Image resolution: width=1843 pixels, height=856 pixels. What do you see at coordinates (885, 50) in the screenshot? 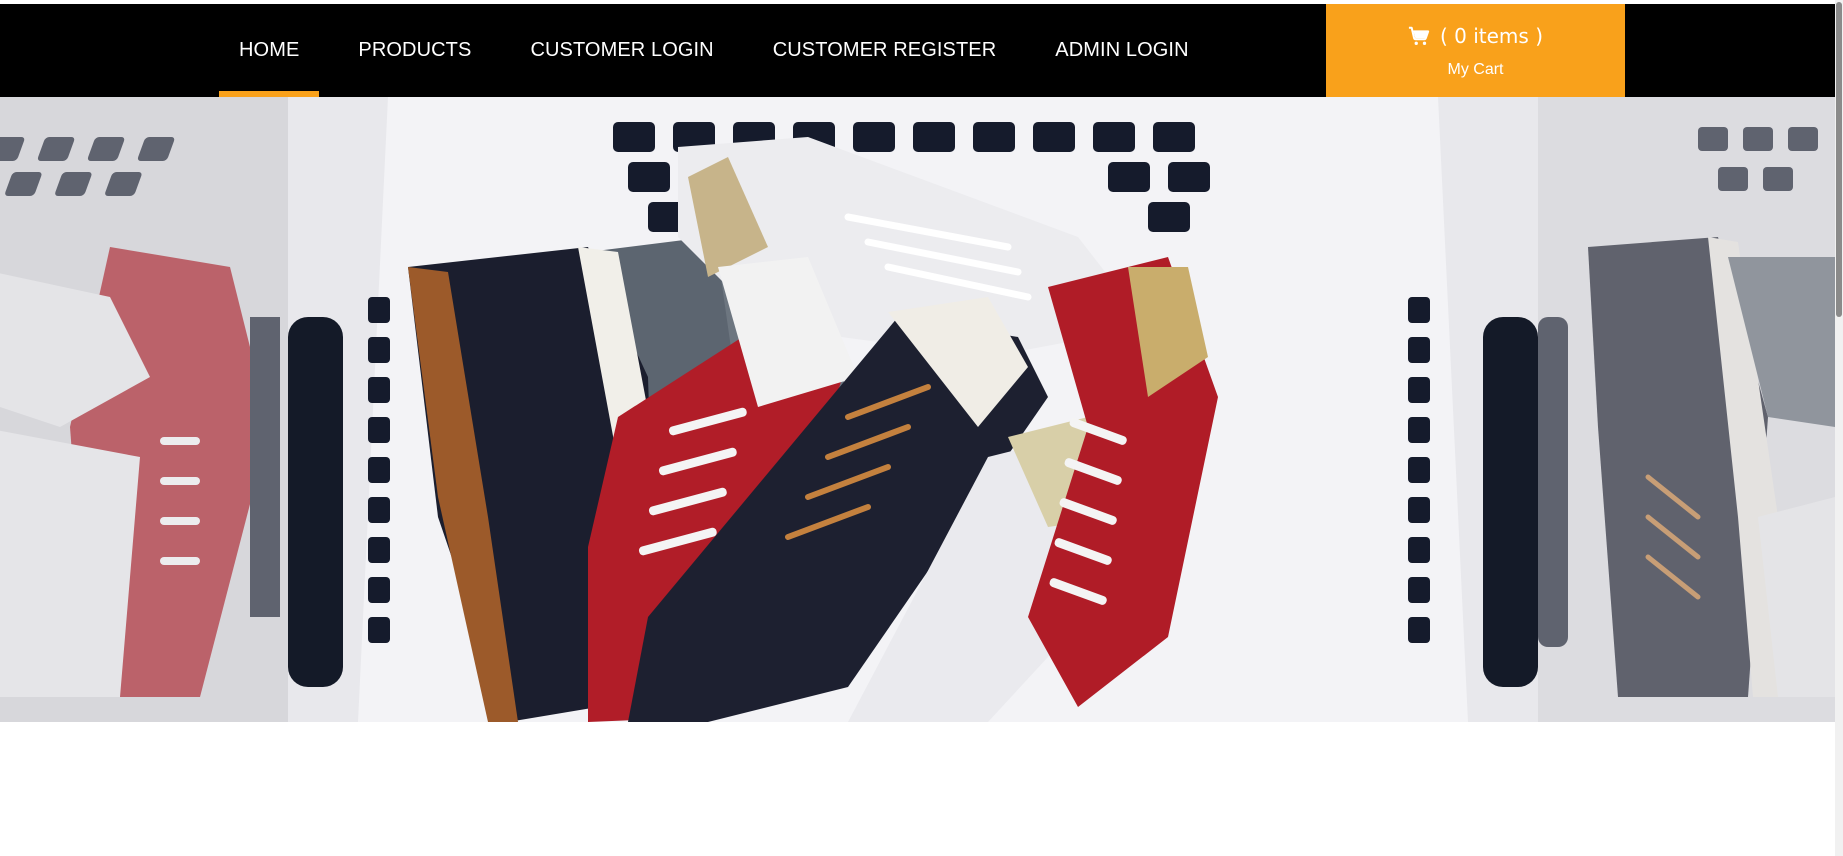
I see `nav-item-customer-register: CUSTOMER REGISTER` at bounding box center [885, 50].